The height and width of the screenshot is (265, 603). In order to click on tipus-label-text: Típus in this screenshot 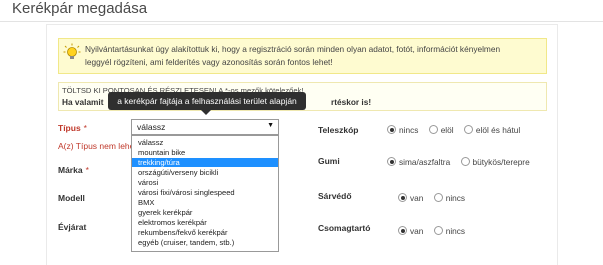, I will do `click(69, 128)`.